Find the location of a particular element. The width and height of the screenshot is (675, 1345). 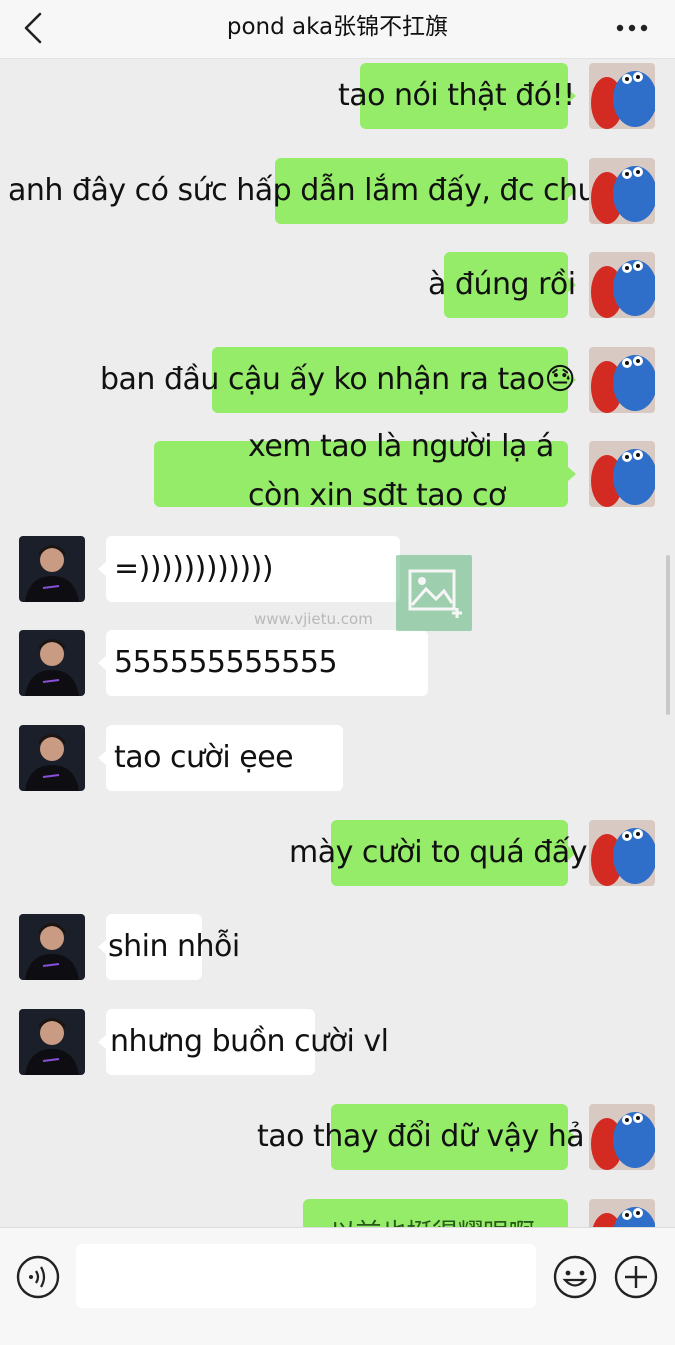

message-outgoing: tao thay đổi dữ vậy hả is located at coordinates (337, 1138).